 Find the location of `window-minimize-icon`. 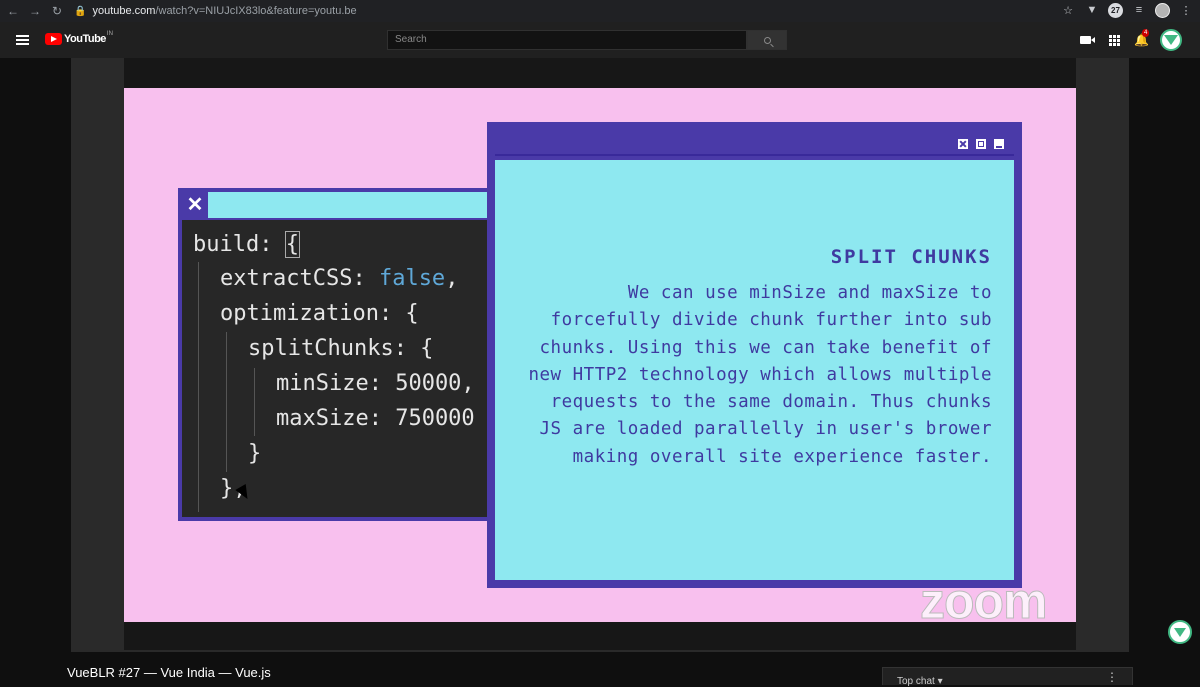

window-minimize-icon is located at coordinates (999, 144).